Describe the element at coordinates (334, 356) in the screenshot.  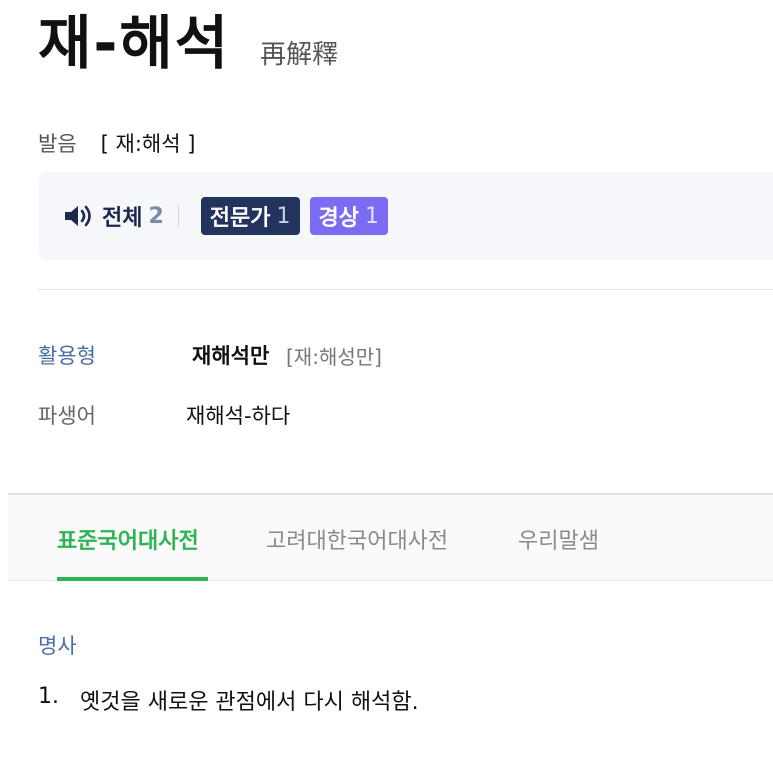
I see `inflection-pronunciation: [재:해성만]` at that location.